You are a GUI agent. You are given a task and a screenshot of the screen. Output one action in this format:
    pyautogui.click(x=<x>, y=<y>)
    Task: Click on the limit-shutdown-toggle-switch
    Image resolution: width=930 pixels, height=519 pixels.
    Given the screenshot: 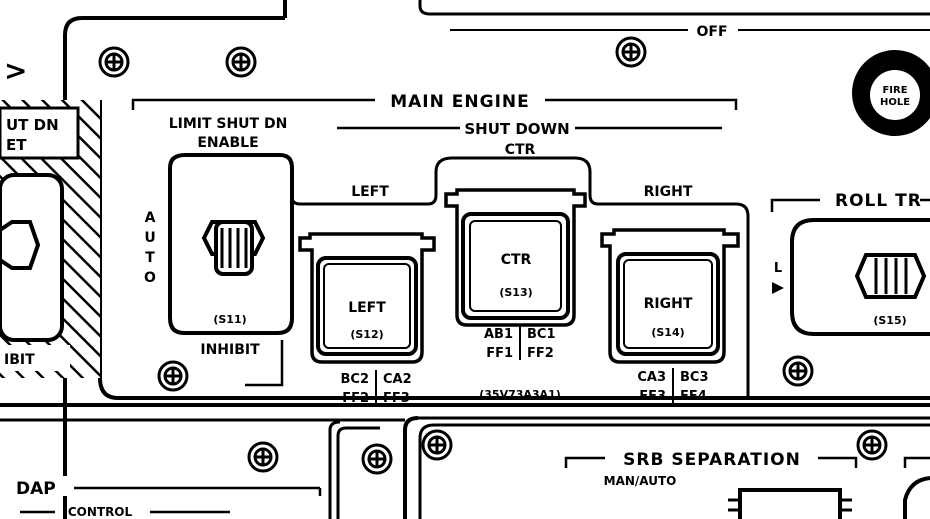 What is the action you would take?
    pyautogui.click(x=231, y=244)
    